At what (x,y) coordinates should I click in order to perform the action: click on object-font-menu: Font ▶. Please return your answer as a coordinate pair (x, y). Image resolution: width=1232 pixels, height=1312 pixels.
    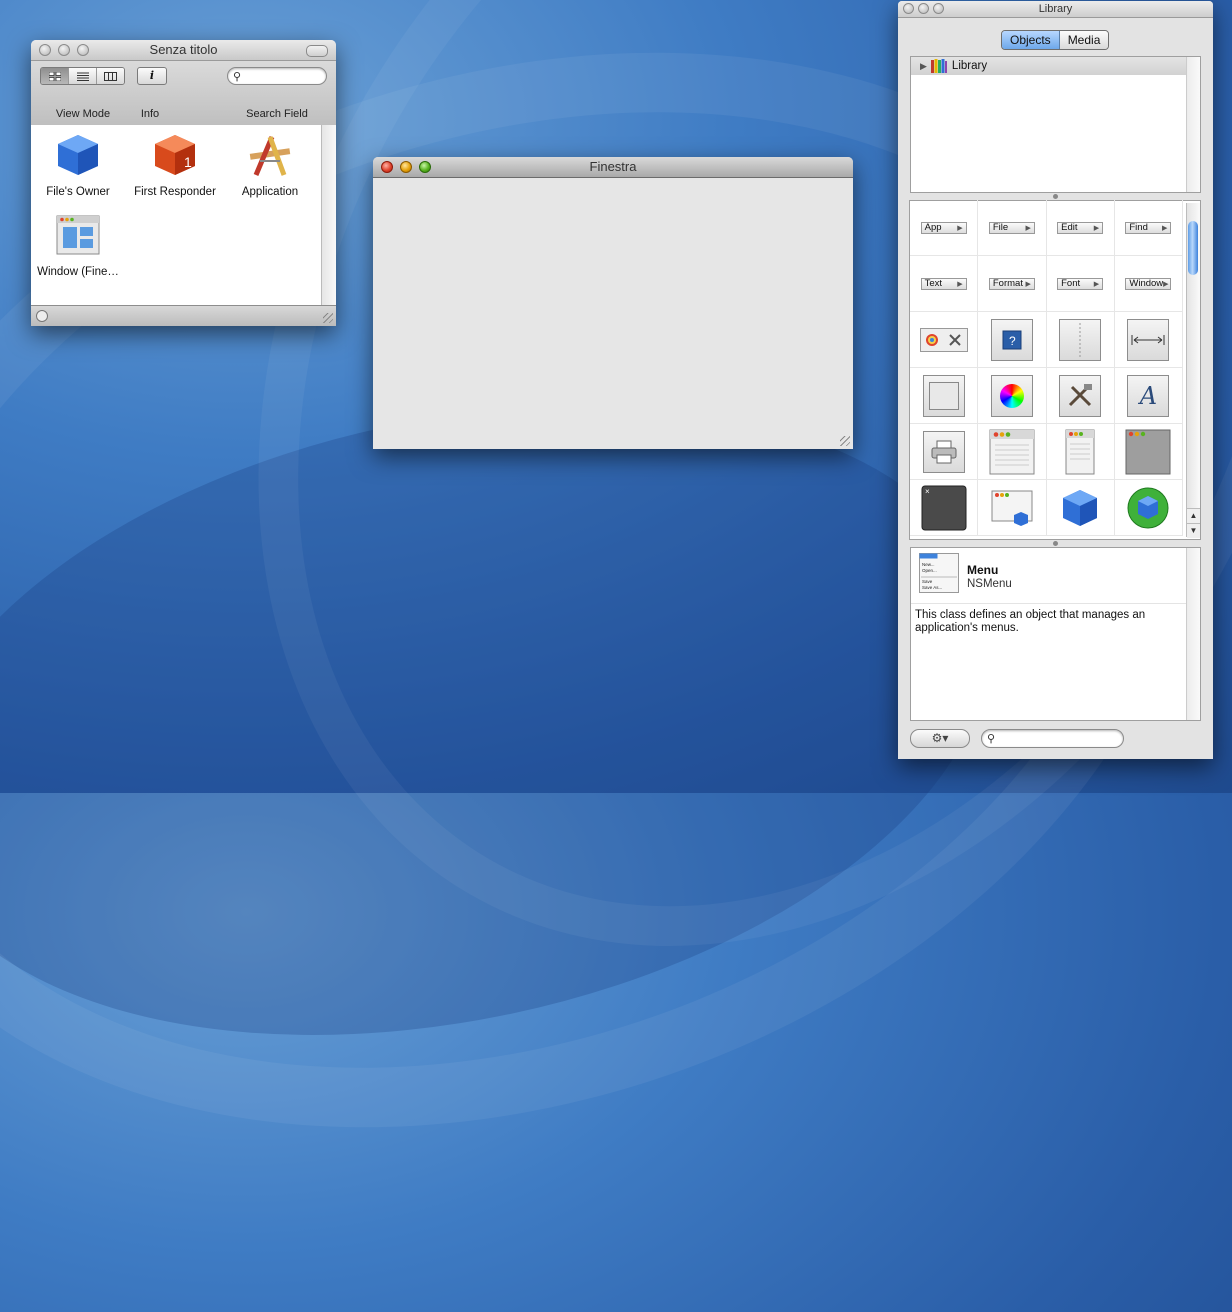
    Looking at the image, I should click on (1080, 284).